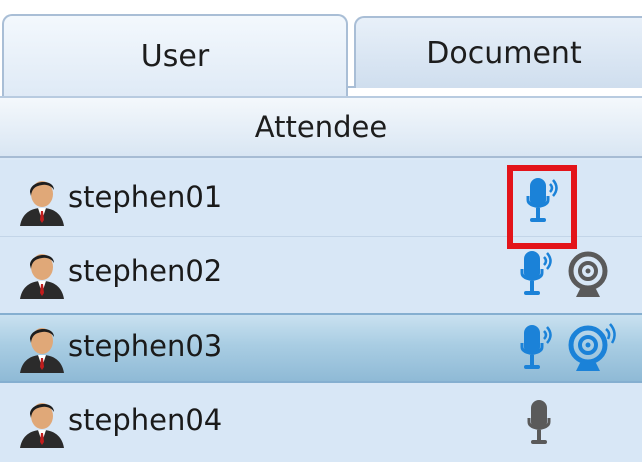 Image resolution: width=642 pixels, height=462 pixels. I want to click on attendee-header-label: Attendee, so click(321, 127).